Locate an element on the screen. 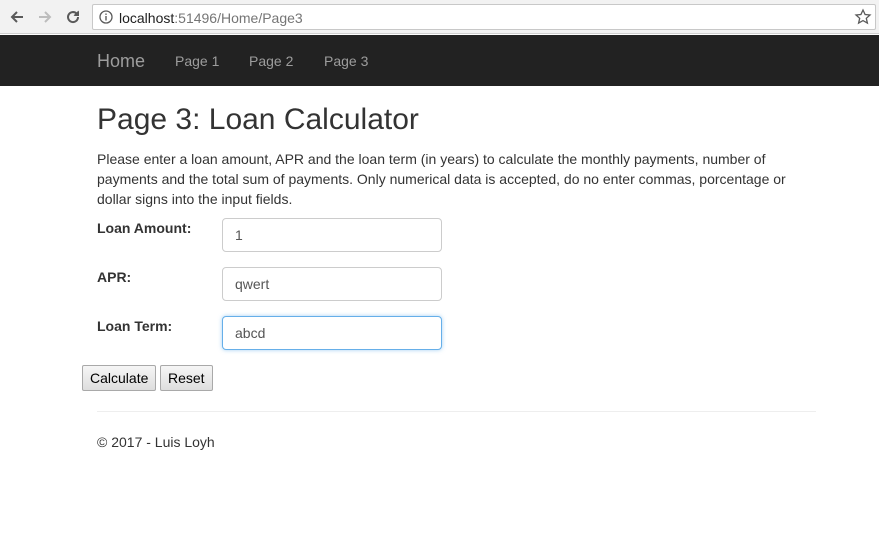 The image size is (879, 538). reload-icon is located at coordinates (73, 17).